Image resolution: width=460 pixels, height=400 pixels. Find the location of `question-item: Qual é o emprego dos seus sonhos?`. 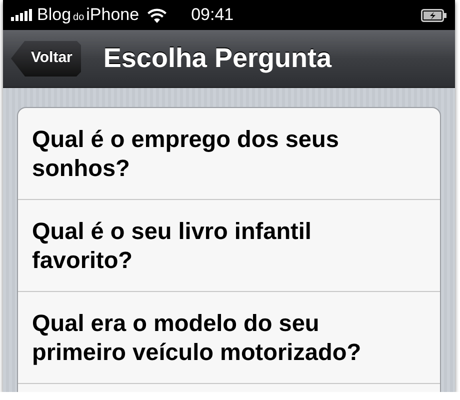

question-item: Qual é o emprego dos seus sonhos? is located at coordinates (204, 153).